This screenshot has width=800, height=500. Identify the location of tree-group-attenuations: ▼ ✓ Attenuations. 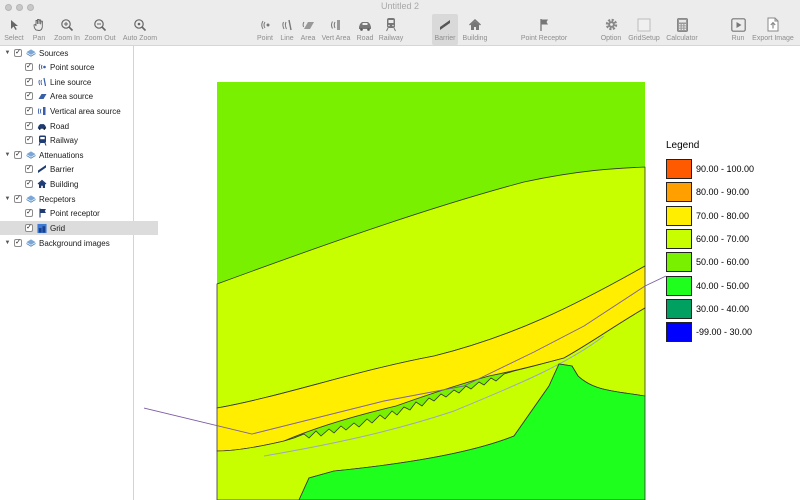
(68, 155).